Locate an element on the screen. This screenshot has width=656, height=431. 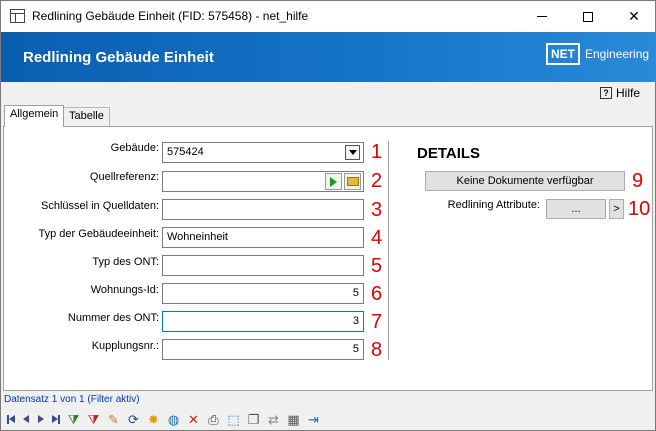
section-divider is located at coordinates (388, 250).